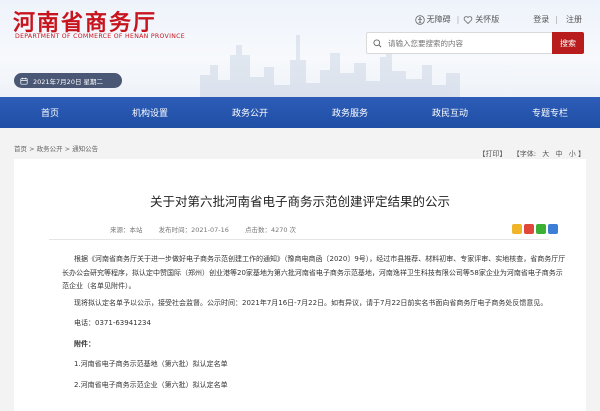 This screenshot has width=600, height=411. I want to click on current-date: 2021年7月20日 星期二, so click(68, 81).